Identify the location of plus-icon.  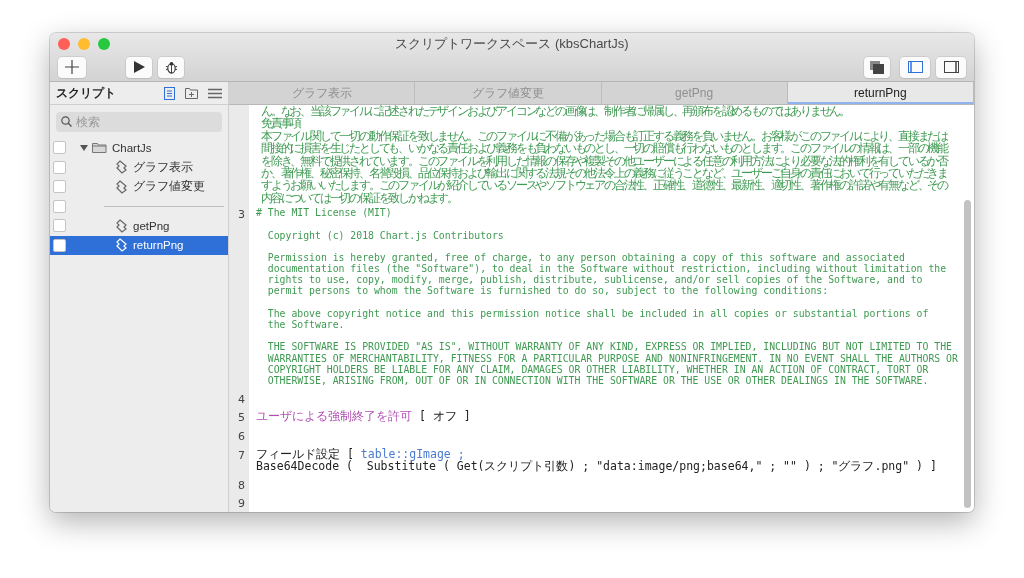
(72, 67).